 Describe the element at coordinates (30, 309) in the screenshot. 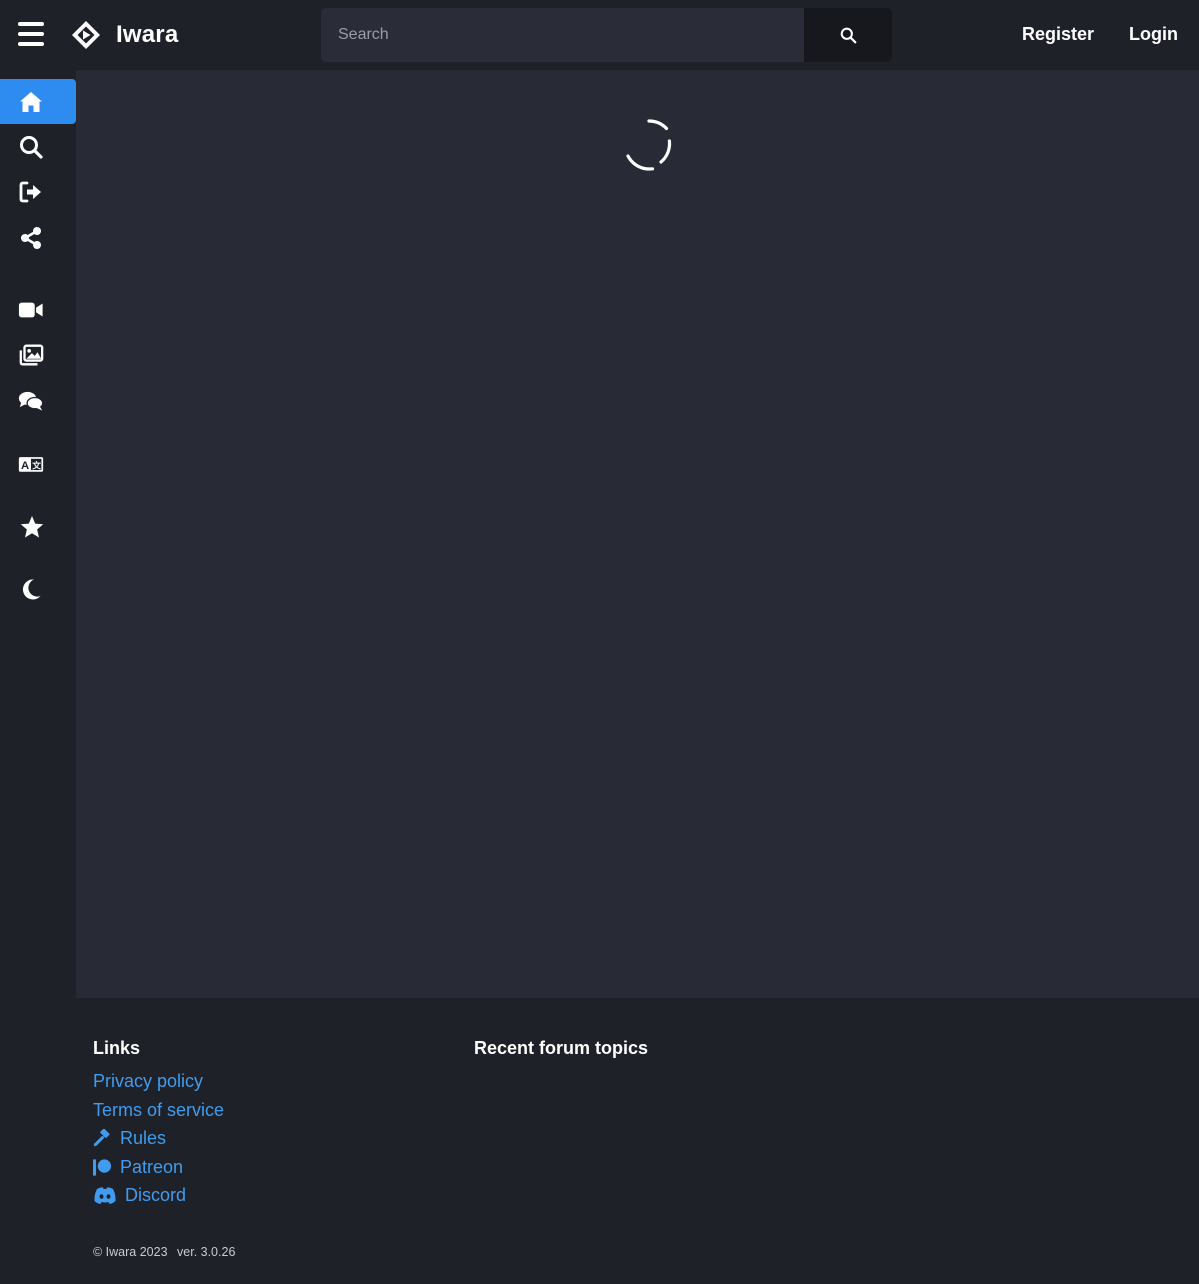

I see `video-icon` at that location.